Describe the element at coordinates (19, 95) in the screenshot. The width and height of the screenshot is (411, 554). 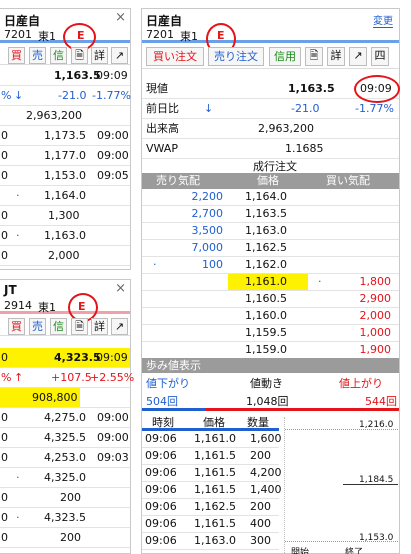
I see `down-arrow-icon: ↓` at that location.